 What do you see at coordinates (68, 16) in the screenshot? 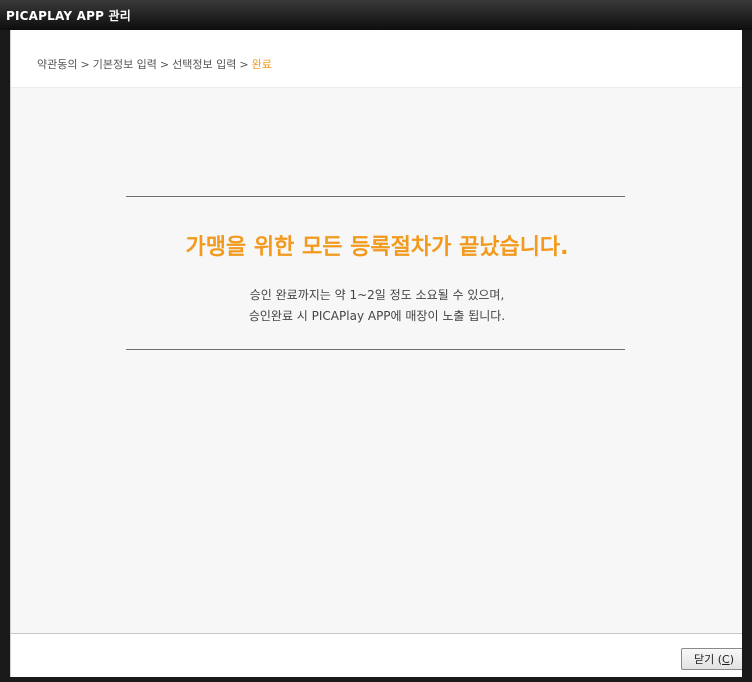
I see `window-title: PICAPLAY APP 관리` at bounding box center [68, 16].